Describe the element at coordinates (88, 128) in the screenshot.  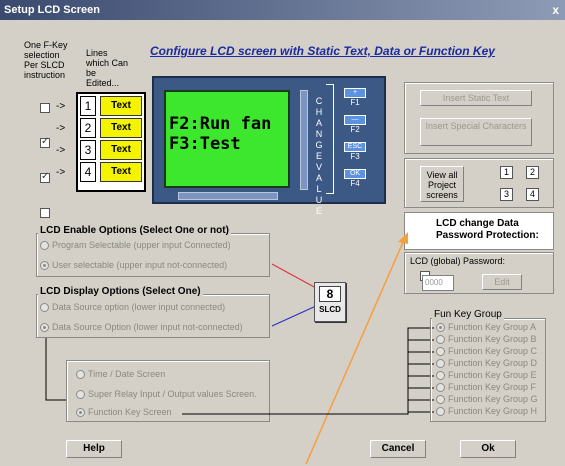
I see `line-2-number: 2` at that location.